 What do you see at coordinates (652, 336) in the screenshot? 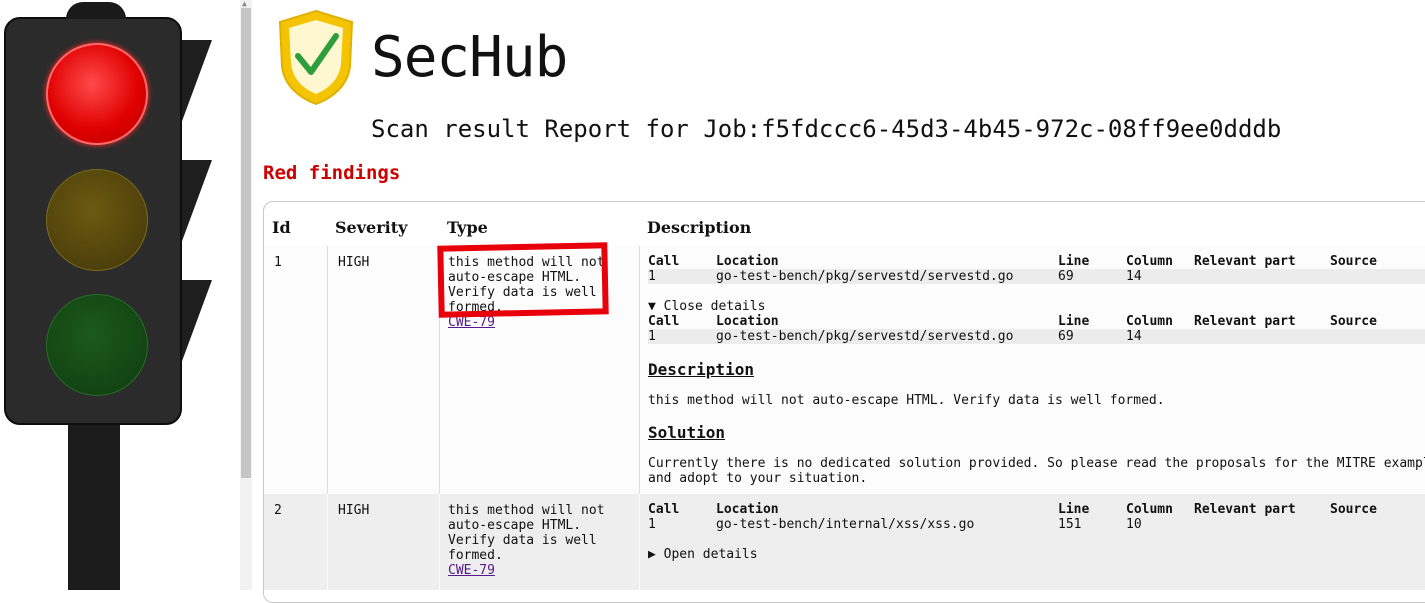
I see `detail-call-value: 1` at bounding box center [652, 336].